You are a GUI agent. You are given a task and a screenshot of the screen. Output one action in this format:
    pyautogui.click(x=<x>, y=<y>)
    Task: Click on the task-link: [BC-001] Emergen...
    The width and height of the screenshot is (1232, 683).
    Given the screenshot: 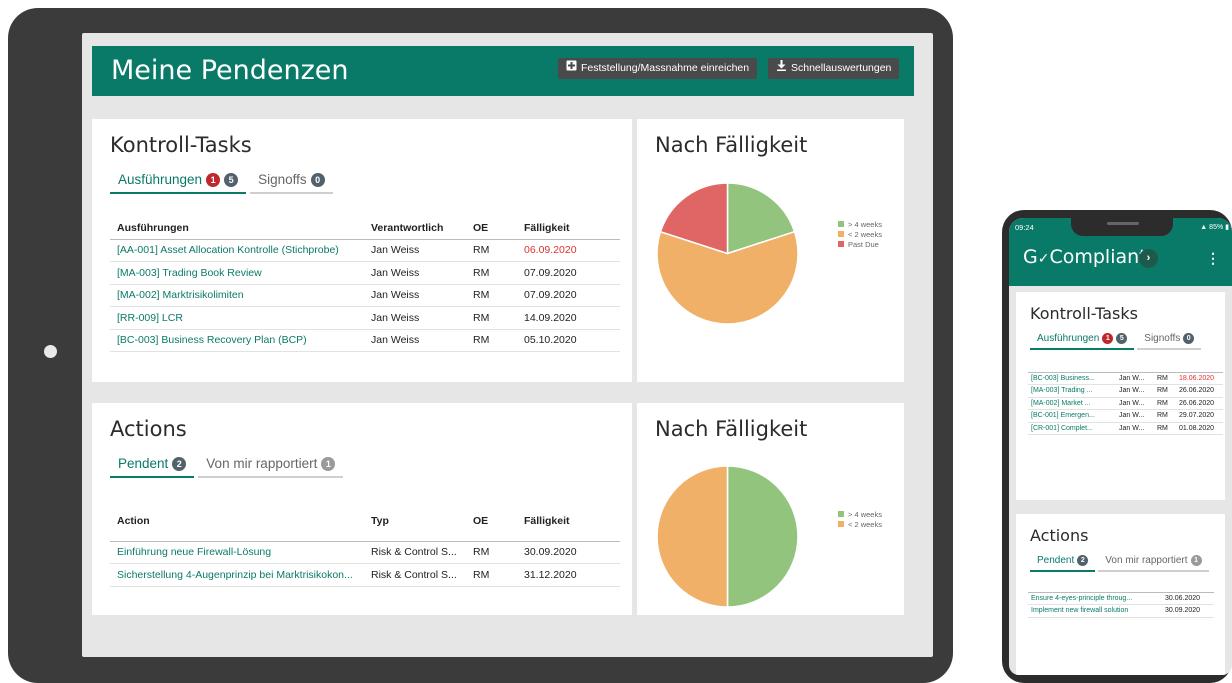 What is the action you would take?
    pyautogui.click(x=1072, y=416)
    